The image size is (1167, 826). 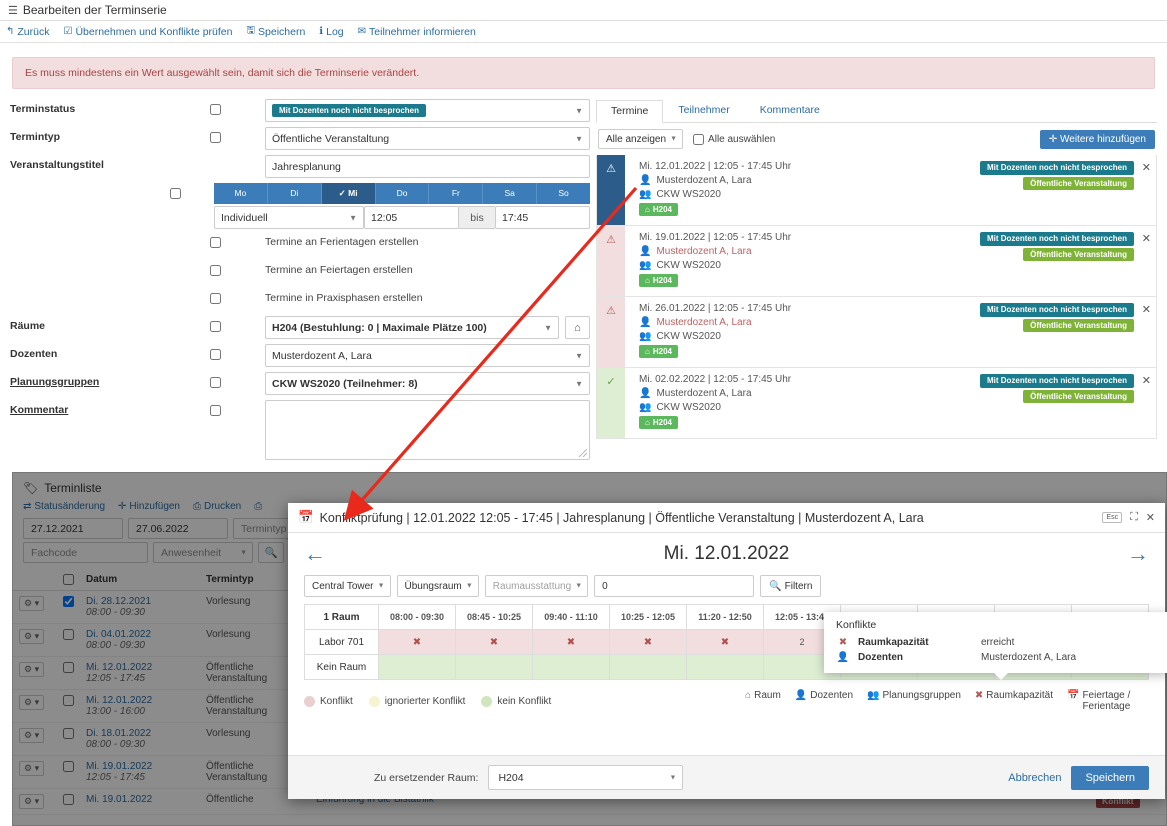 What do you see at coordinates (456, 193) in the screenshot?
I see `weekday-fr: Fr` at bounding box center [456, 193].